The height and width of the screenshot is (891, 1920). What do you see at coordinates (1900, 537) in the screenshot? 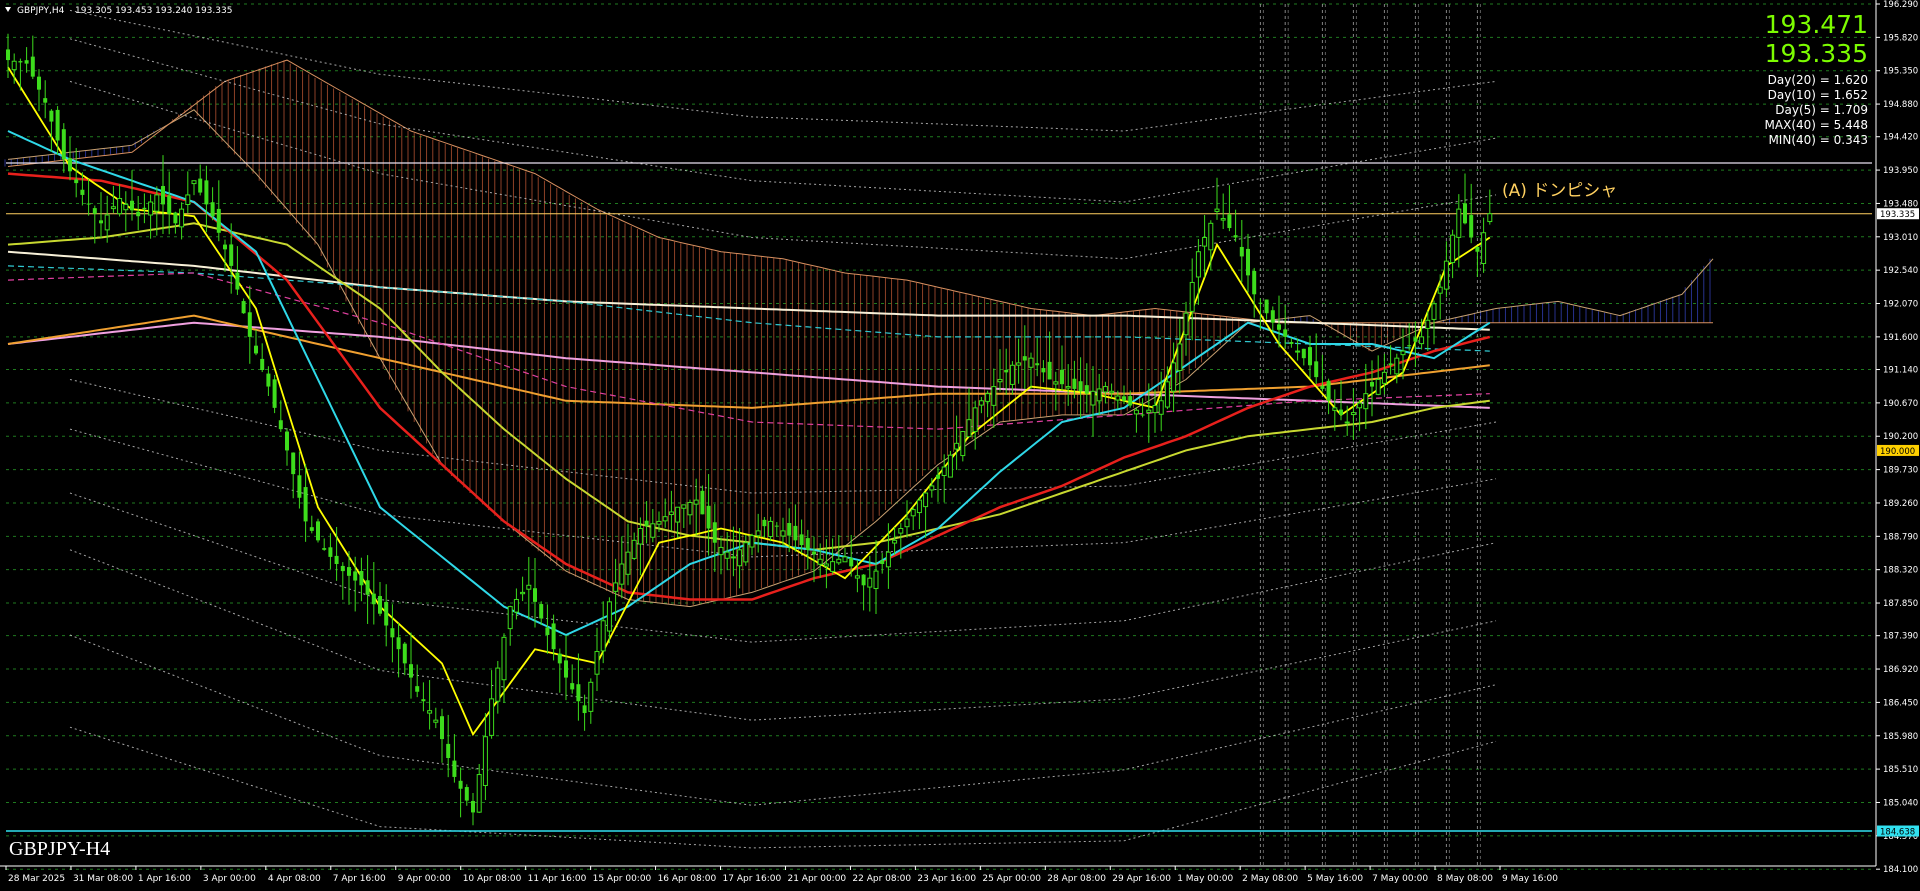
I see `y-tick-label: 188.790` at bounding box center [1900, 537].